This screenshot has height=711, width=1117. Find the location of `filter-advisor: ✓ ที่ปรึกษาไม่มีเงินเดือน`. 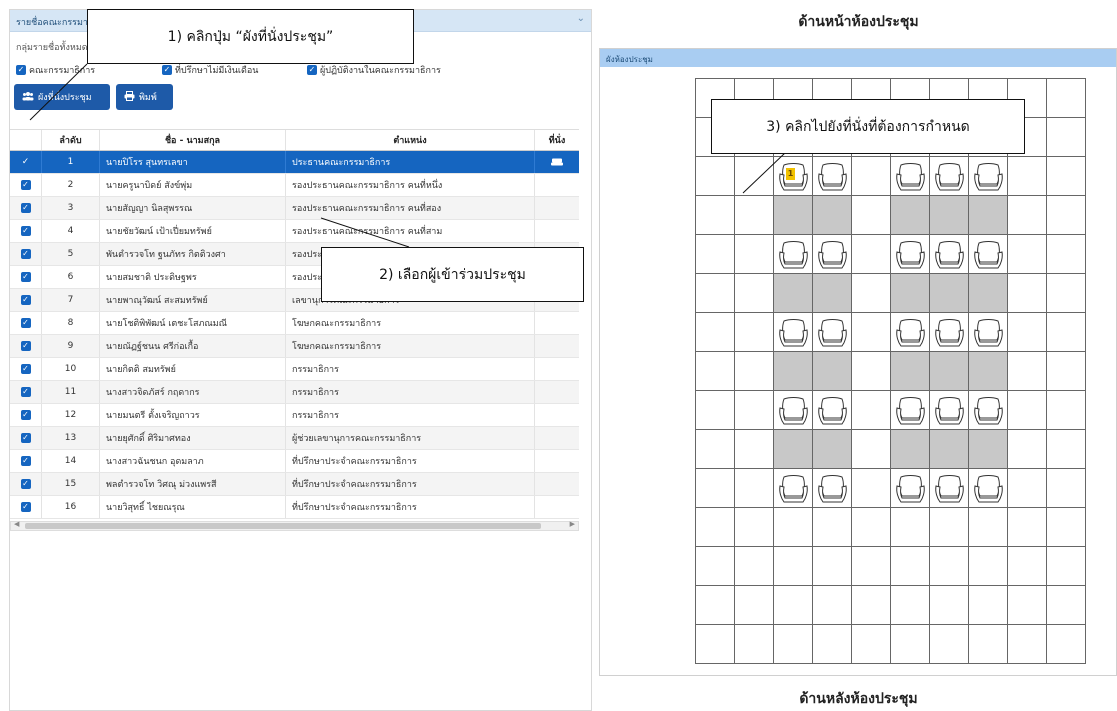

filter-advisor: ✓ ที่ปรึกษาไม่มีเงินเดือน is located at coordinates (210, 70).